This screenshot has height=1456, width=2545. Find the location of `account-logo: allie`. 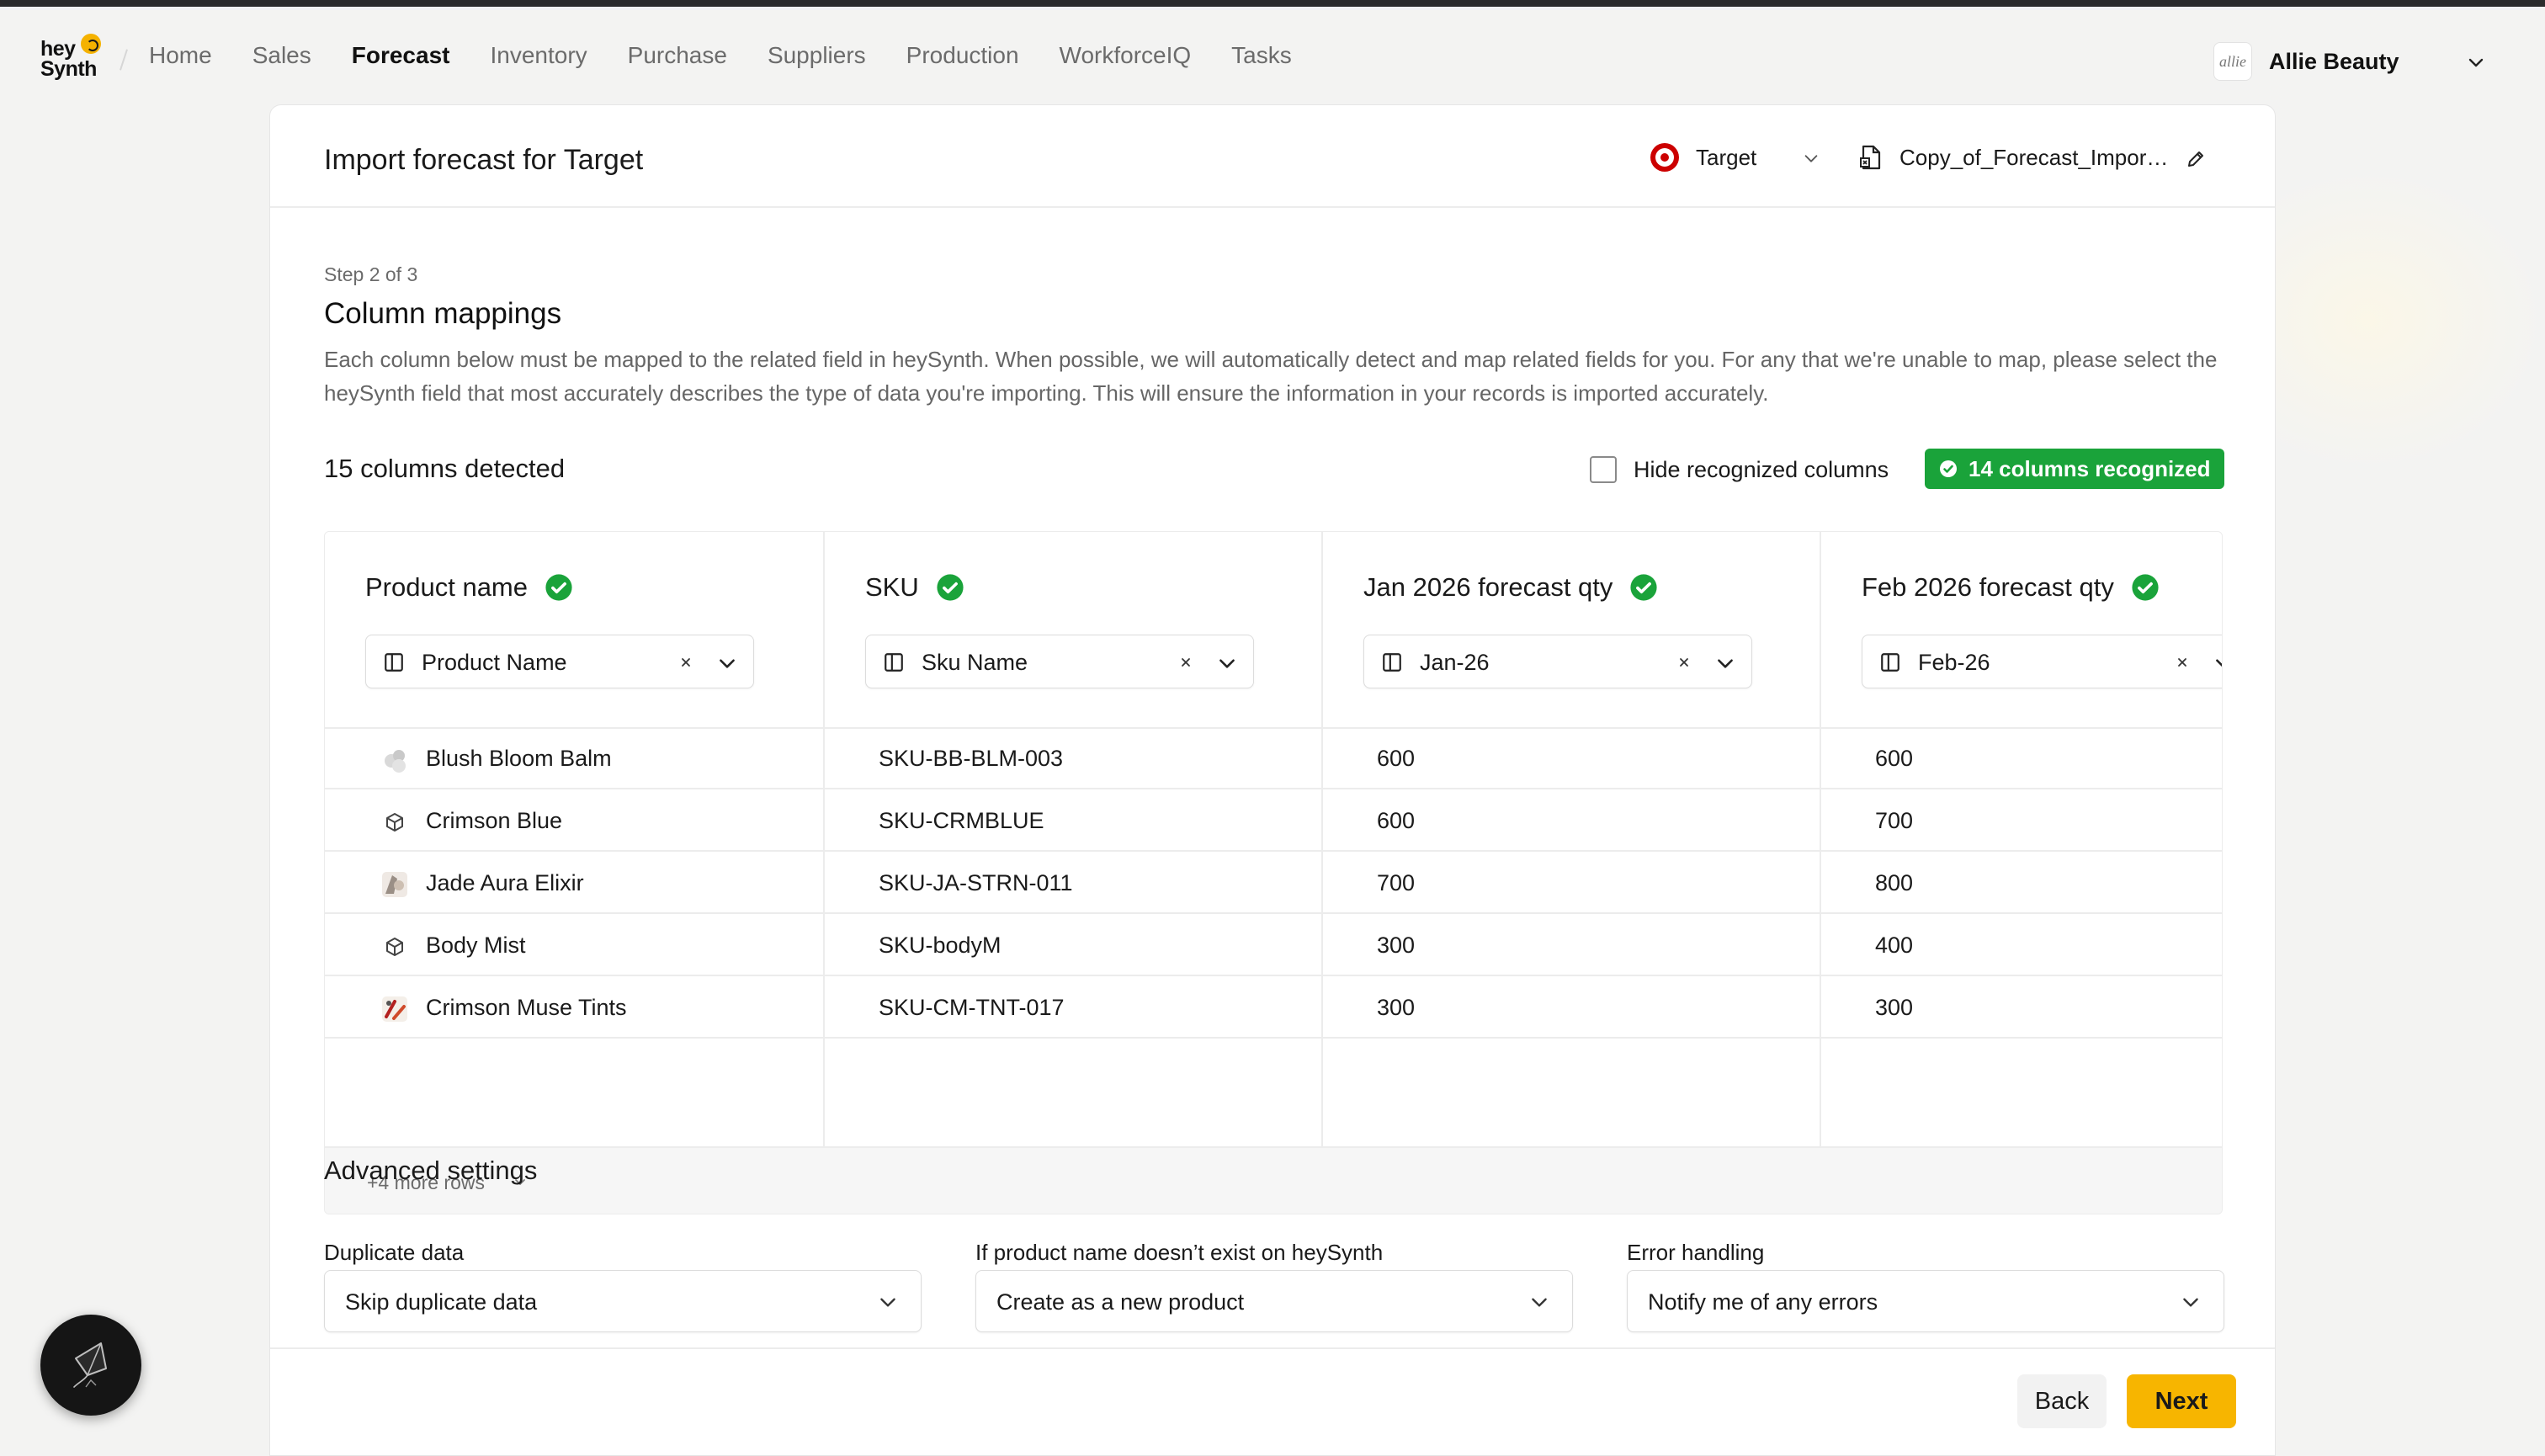

account-logo: allie is located at coordinates (2233, 61).